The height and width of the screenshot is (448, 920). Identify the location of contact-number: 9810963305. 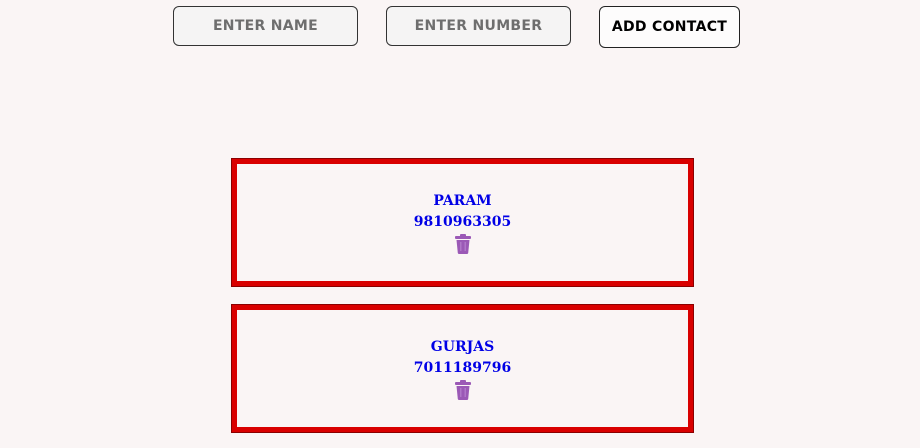
(462, 222).